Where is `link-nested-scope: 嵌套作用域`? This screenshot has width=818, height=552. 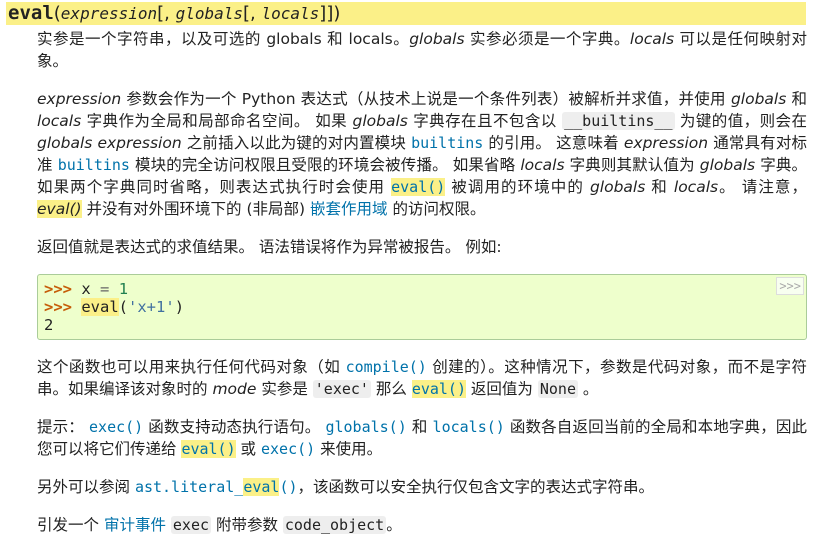 link-nested-scope: 嵌套作用域 is located at coordinates (349, 209).